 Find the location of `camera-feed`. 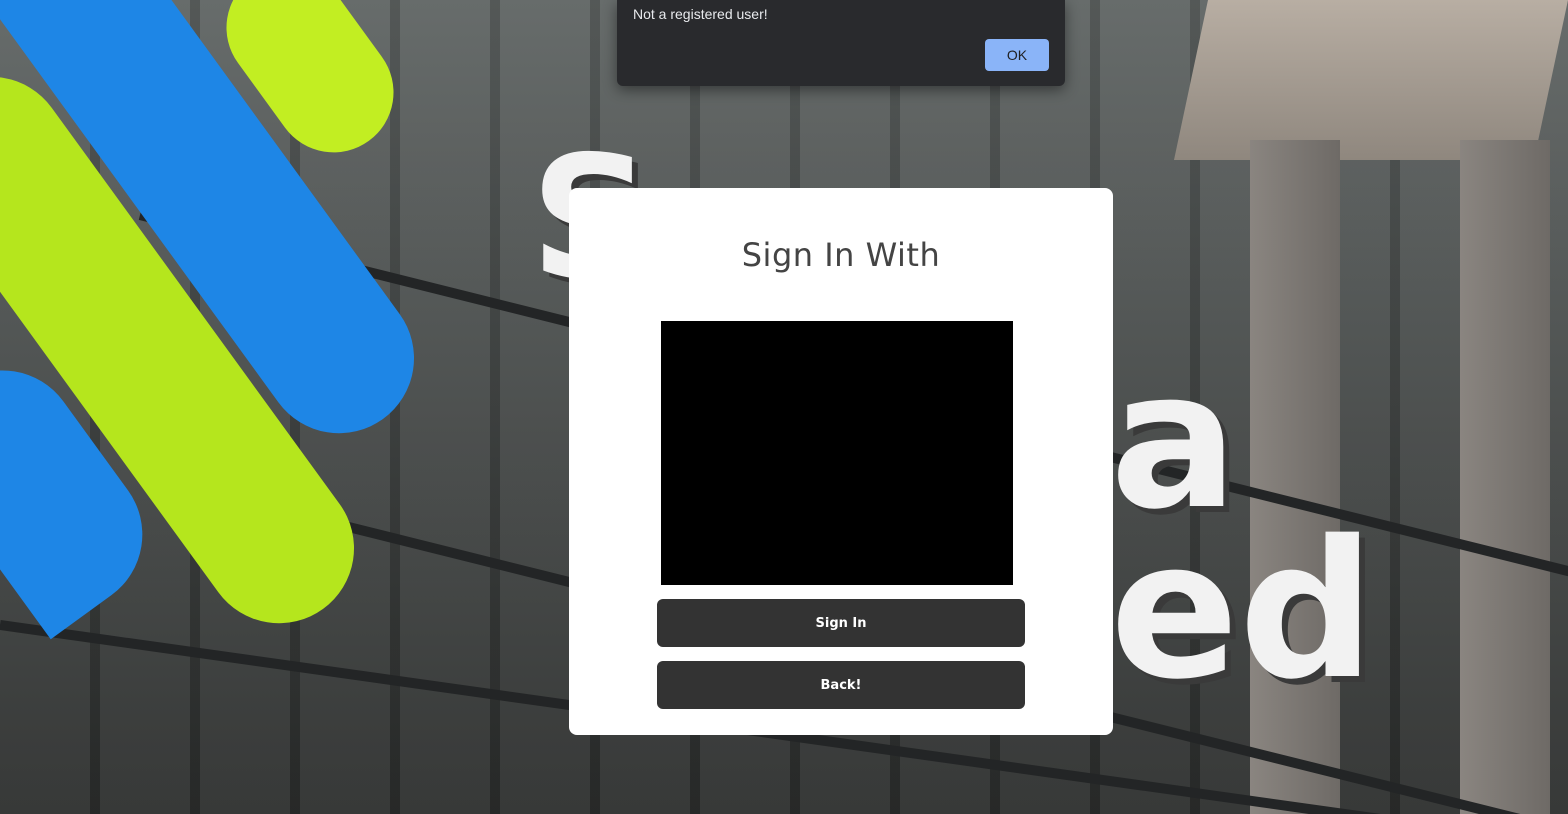

camera-feed is located at coordinates (837, 453).